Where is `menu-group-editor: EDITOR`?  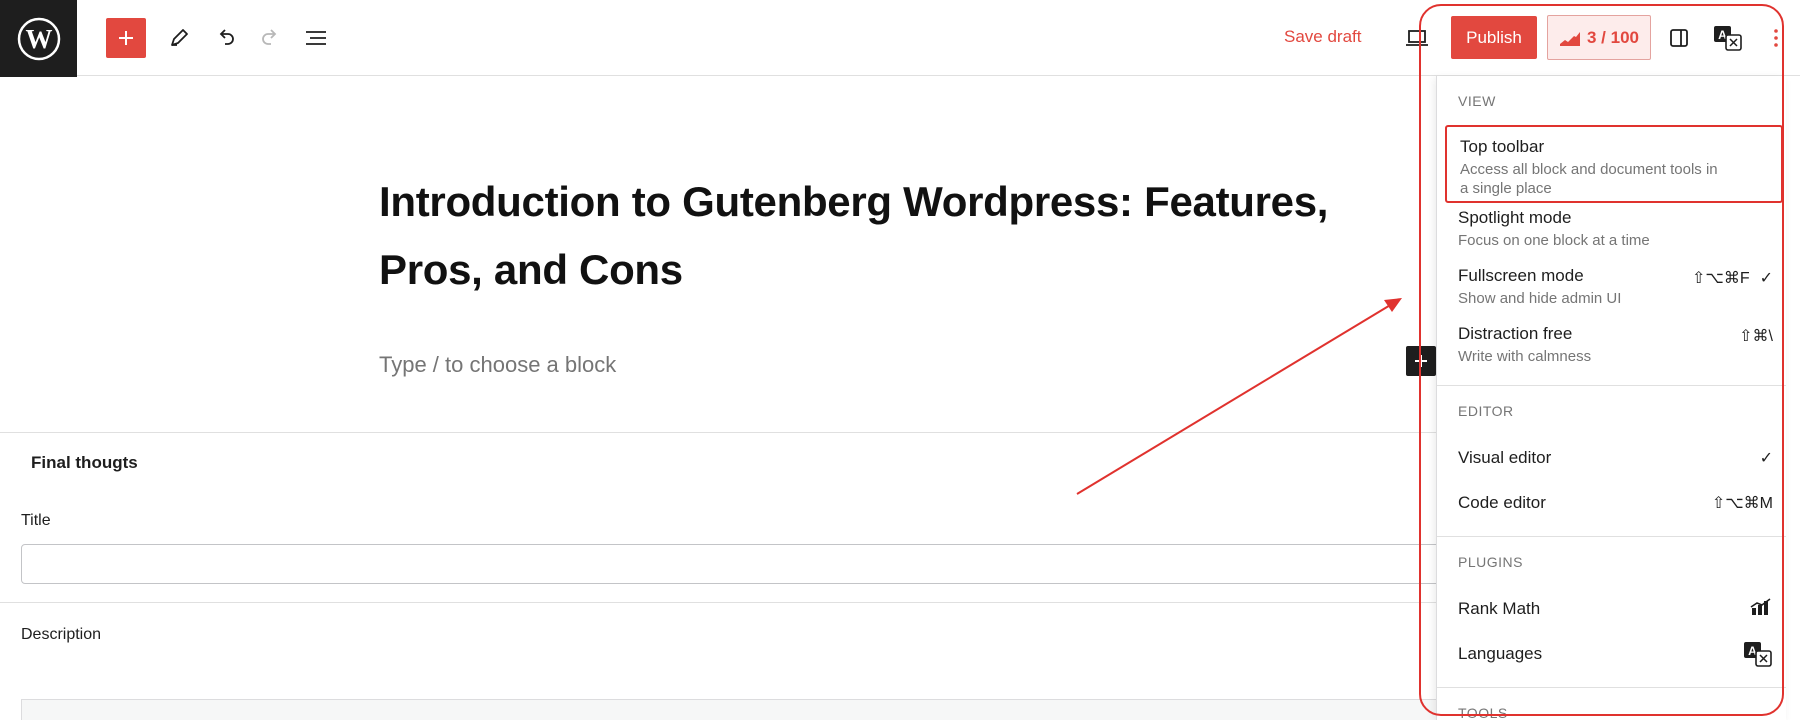
menu-group-editor: EDITOR is located at coordinates (1486, 411).